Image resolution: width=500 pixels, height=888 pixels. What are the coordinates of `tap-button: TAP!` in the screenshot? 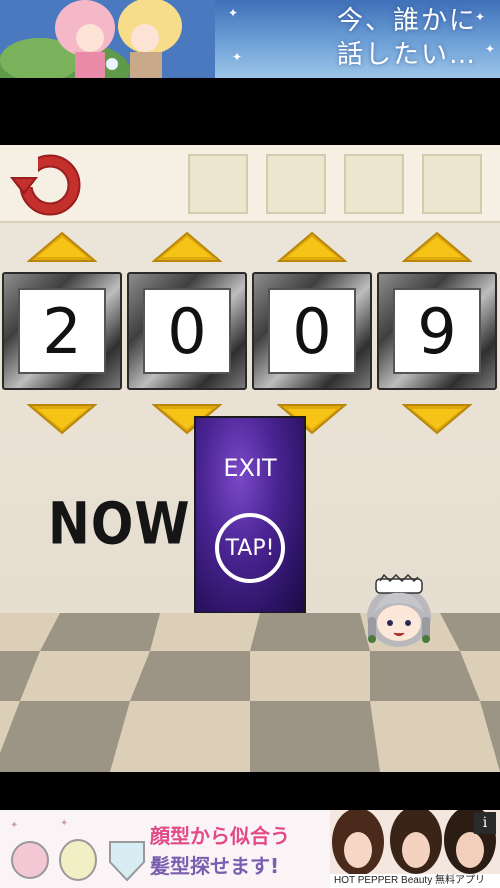 It's located at (250, 548).